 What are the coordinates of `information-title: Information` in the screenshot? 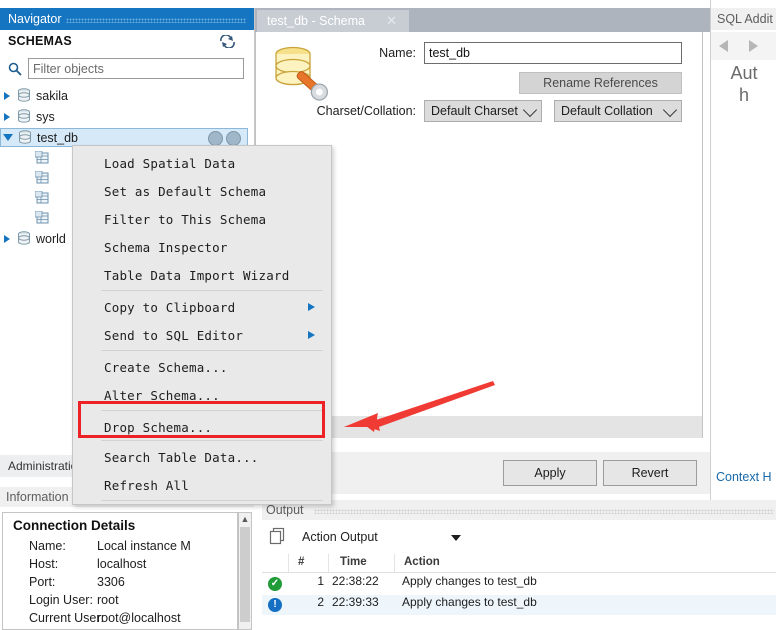 It's located at (37, 497).